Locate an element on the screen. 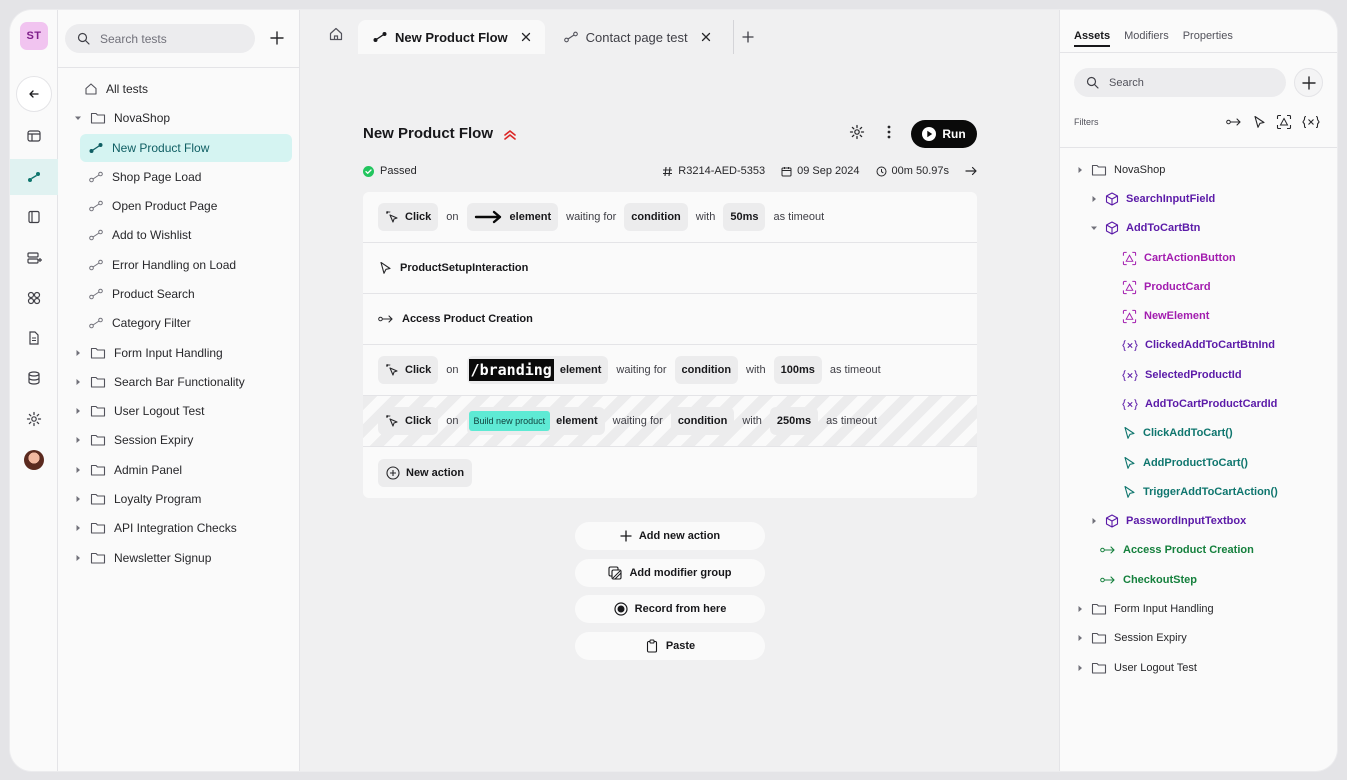  open-run-button is located at coordinates (971, 171).